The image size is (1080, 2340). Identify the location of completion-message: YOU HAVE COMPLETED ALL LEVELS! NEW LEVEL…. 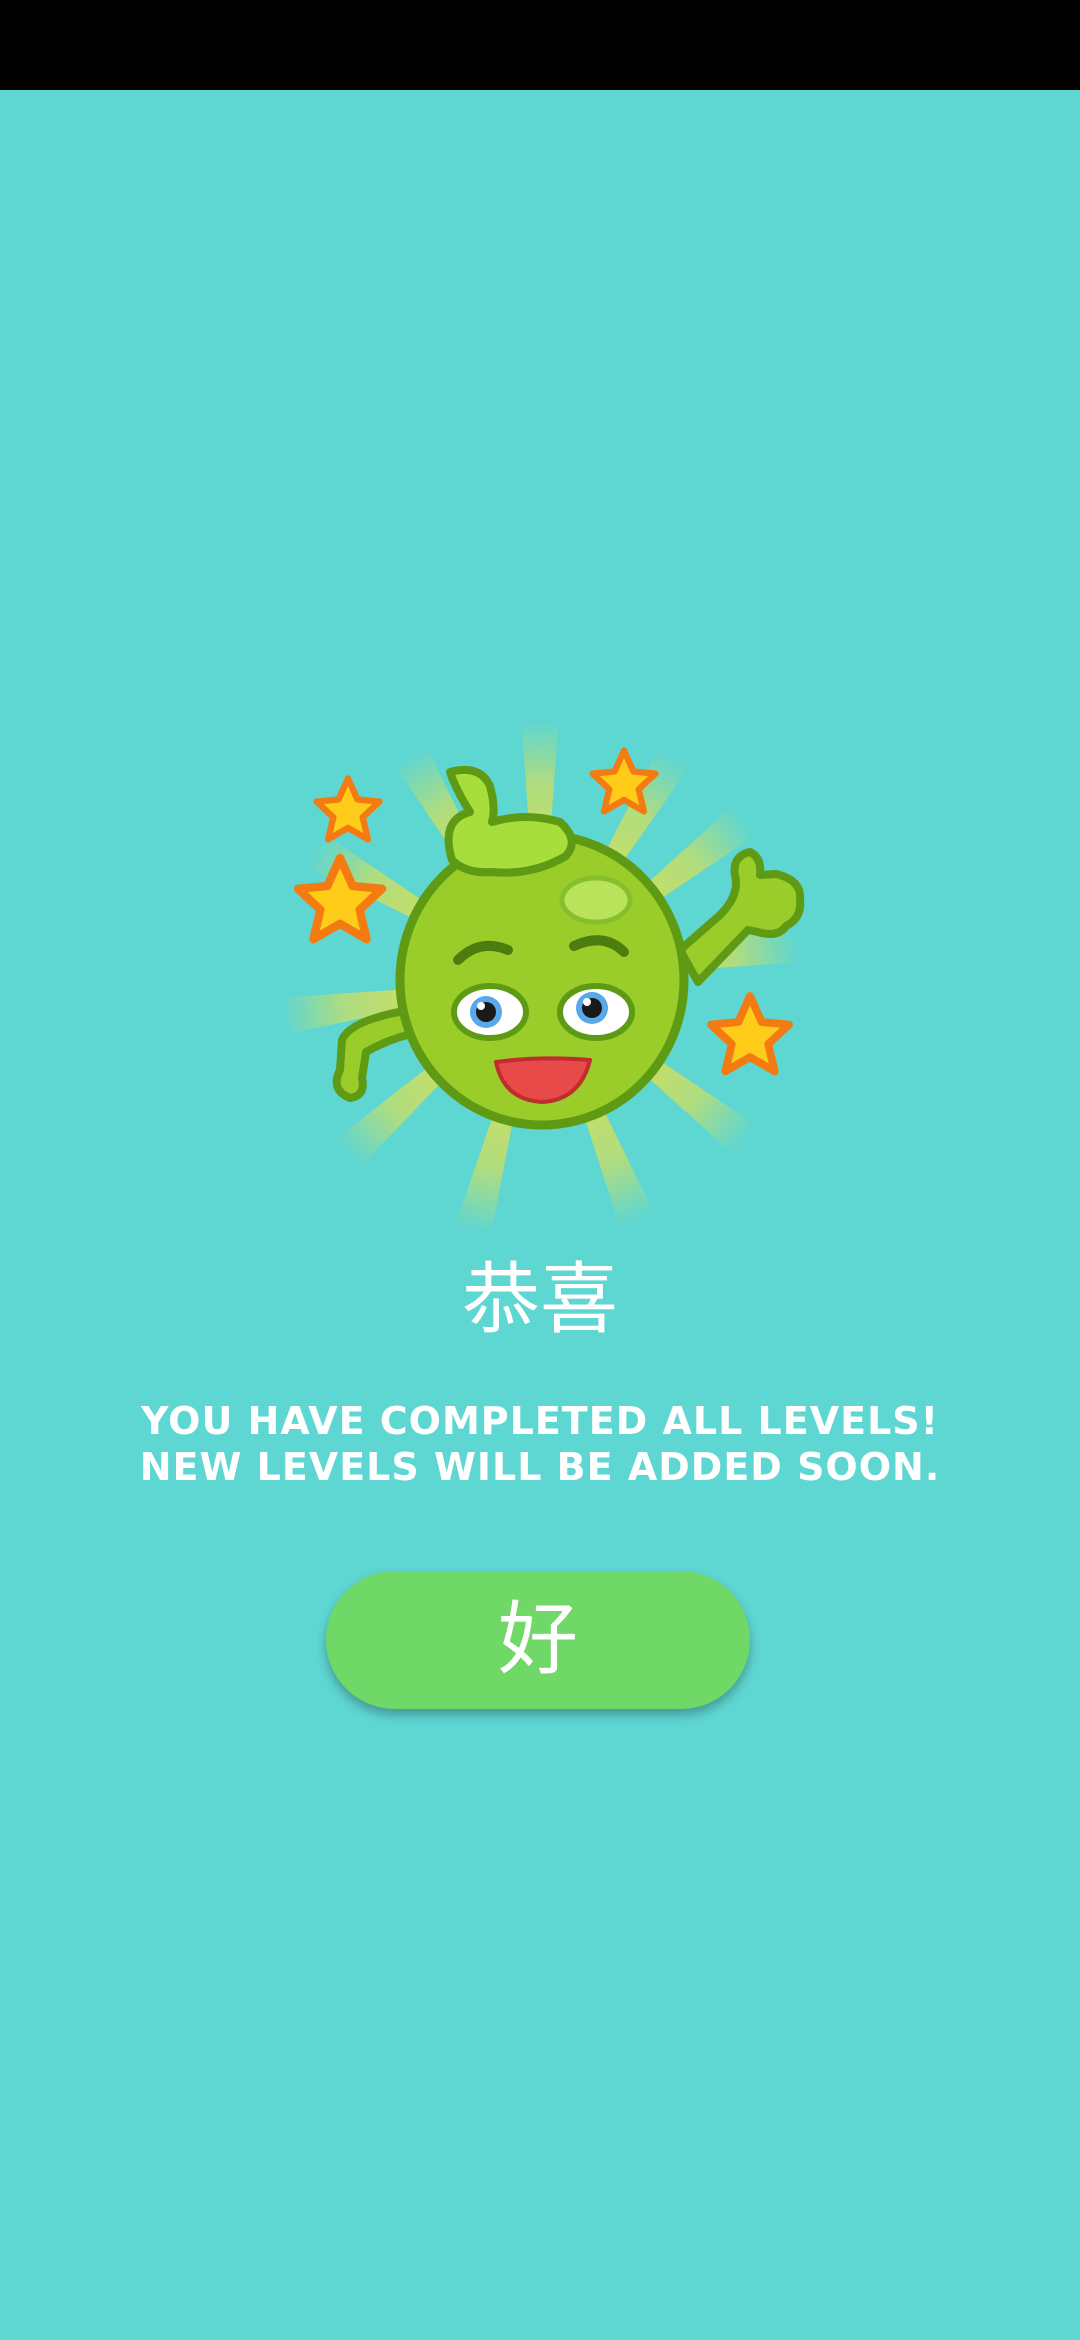
(540, 1444).